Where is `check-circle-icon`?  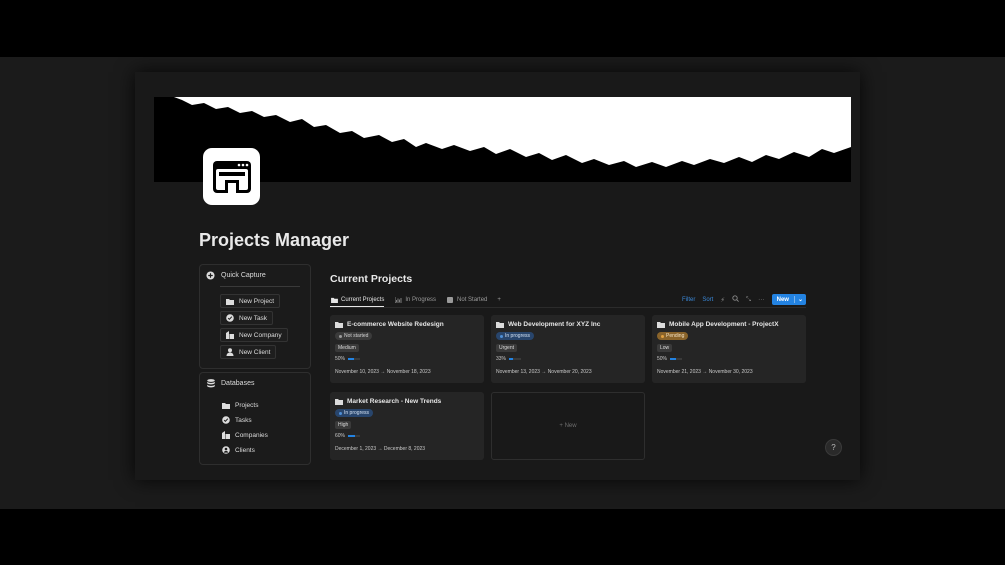
check-circle-icon is located at coordinates (226, 420).